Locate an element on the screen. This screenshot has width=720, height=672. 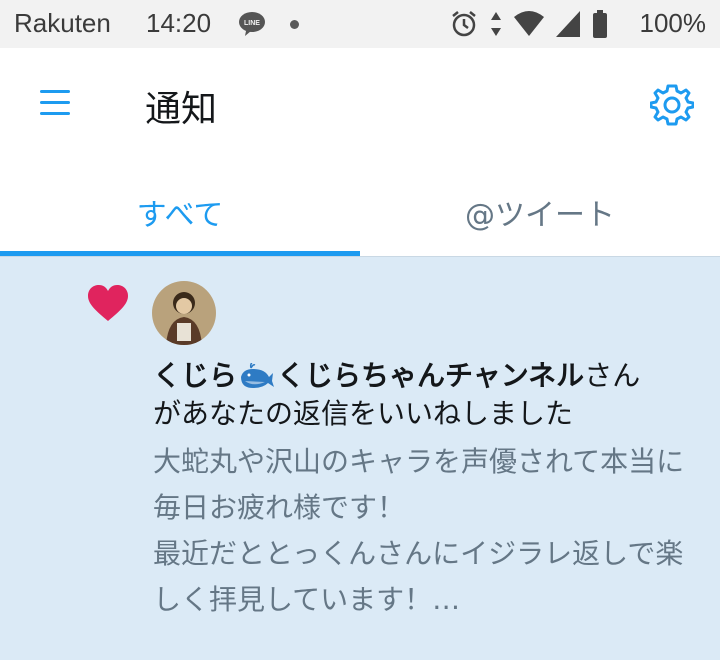
svg-text: LINE is located at coordinates (252, 23).